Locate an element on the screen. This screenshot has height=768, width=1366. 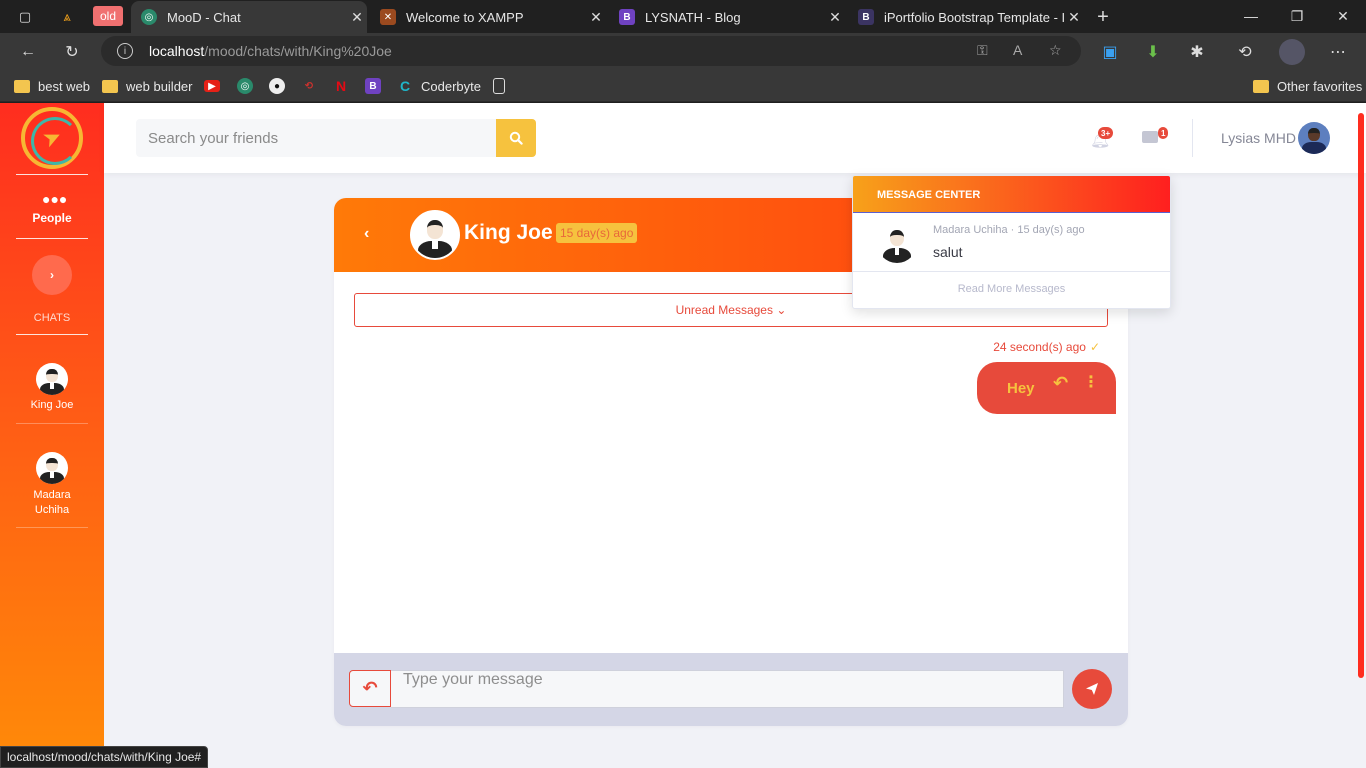
sidebar-item-people: People is located at coordinates (52, 218).